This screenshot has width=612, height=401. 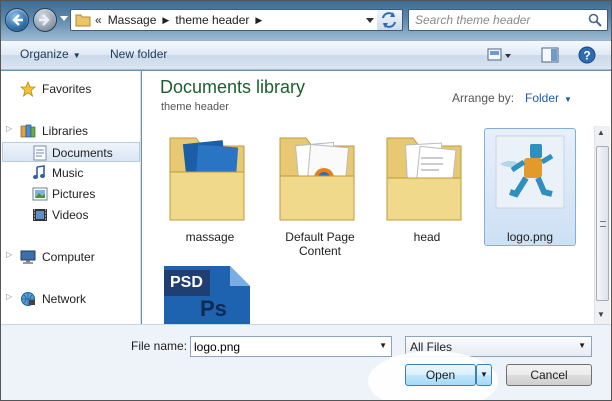 I want to click on open-label: Open, so click(x=440, y=375).